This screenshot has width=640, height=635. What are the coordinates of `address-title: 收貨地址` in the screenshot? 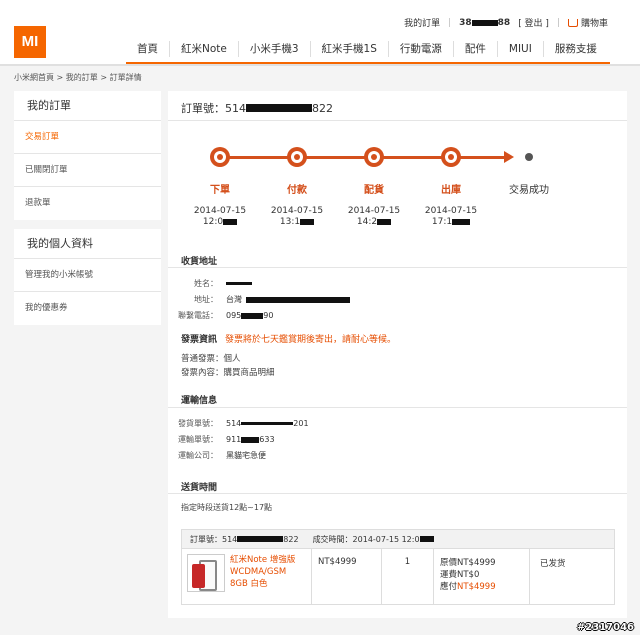 It's located at (199, 262).